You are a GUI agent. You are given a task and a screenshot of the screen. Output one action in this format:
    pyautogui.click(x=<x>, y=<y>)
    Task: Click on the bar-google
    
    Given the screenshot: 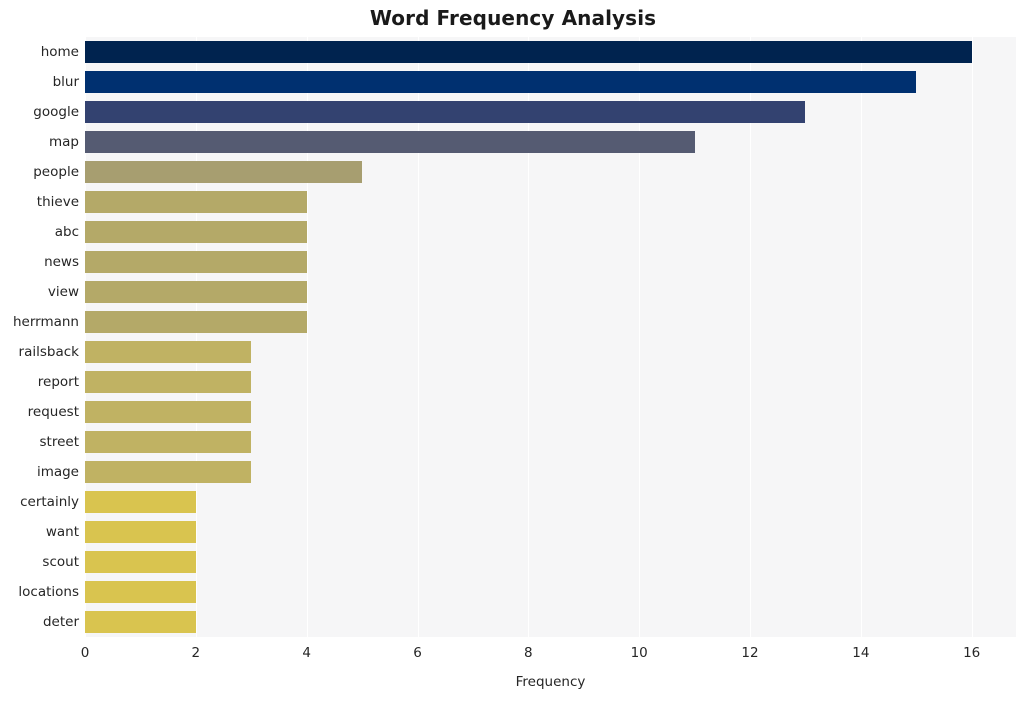 What is the action you would take?
    pyautogui.click(x=445, y=112)
    